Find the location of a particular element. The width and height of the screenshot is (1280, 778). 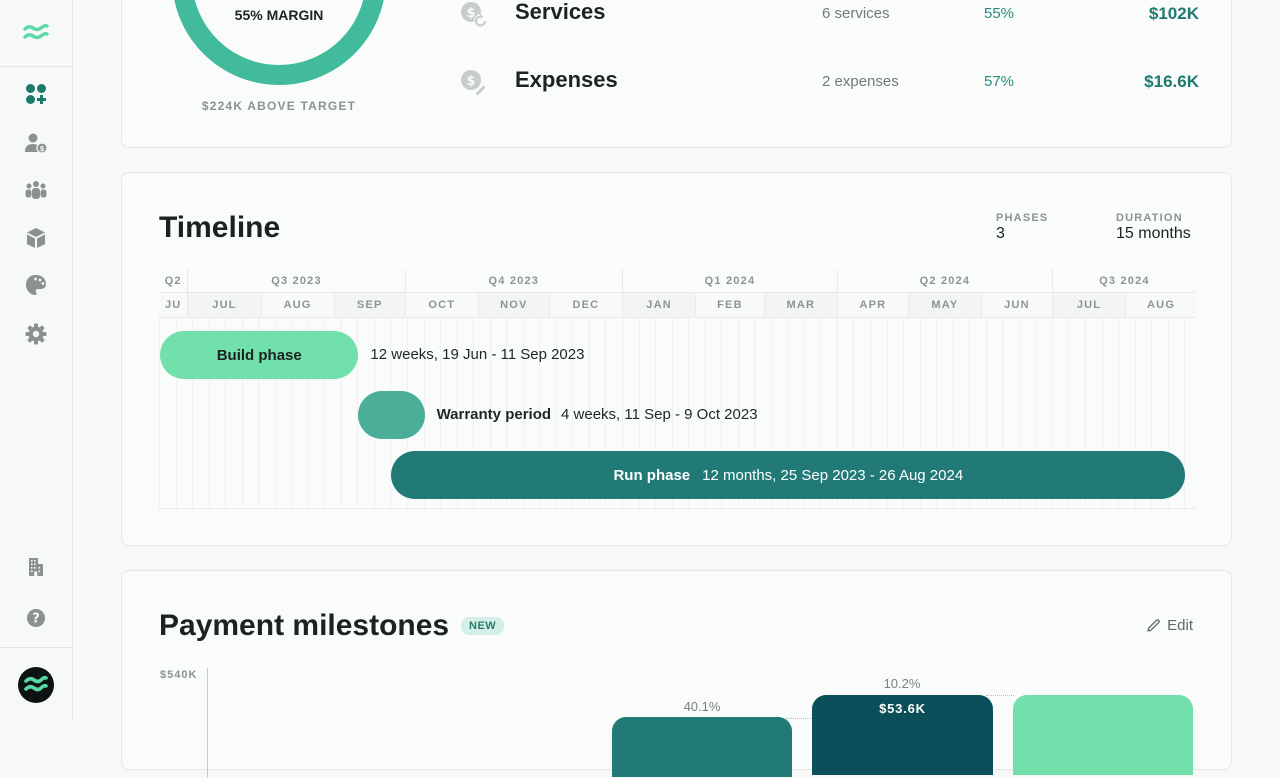

above-target-label: $224K ABOVE TARGET is located at coordinates (279, 106).